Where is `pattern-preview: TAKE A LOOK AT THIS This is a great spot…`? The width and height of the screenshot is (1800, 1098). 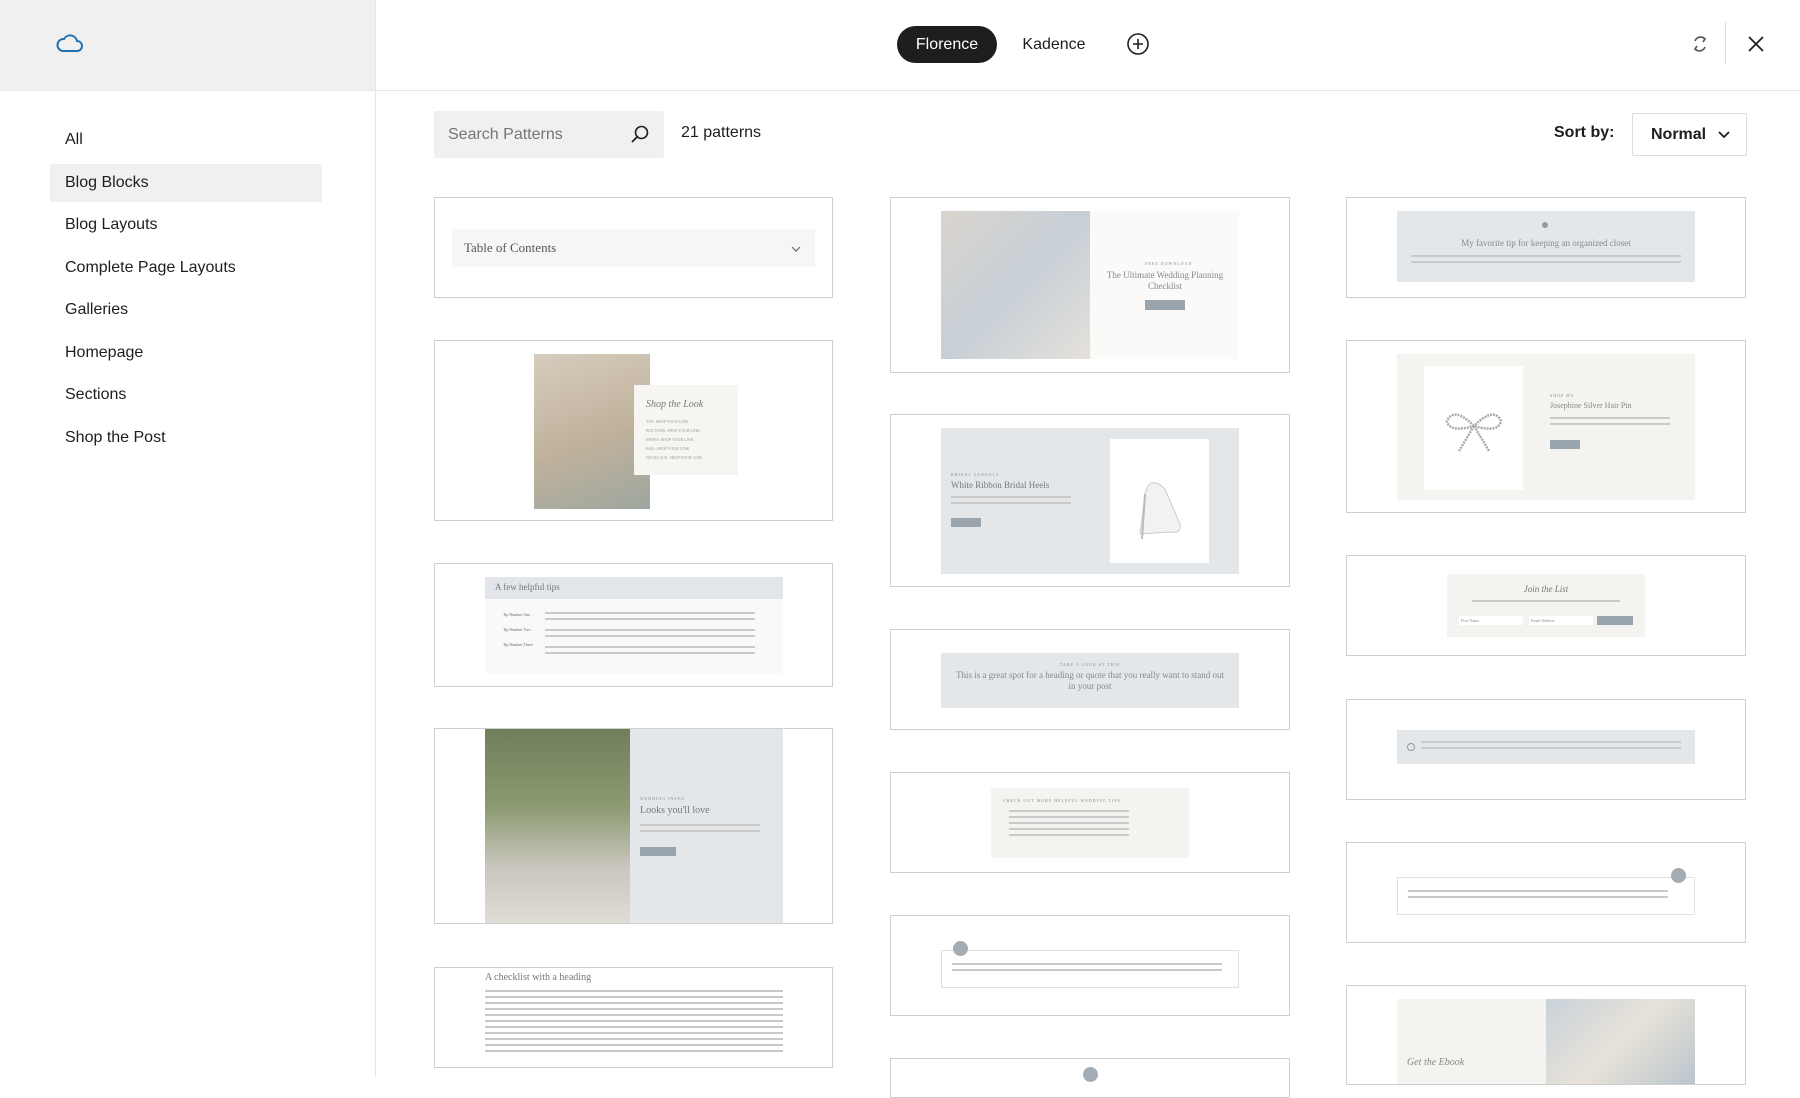 pattern-preview: TAKE A LOOK AT THIS This is a great spot… is located at coordinates (1090, 680).